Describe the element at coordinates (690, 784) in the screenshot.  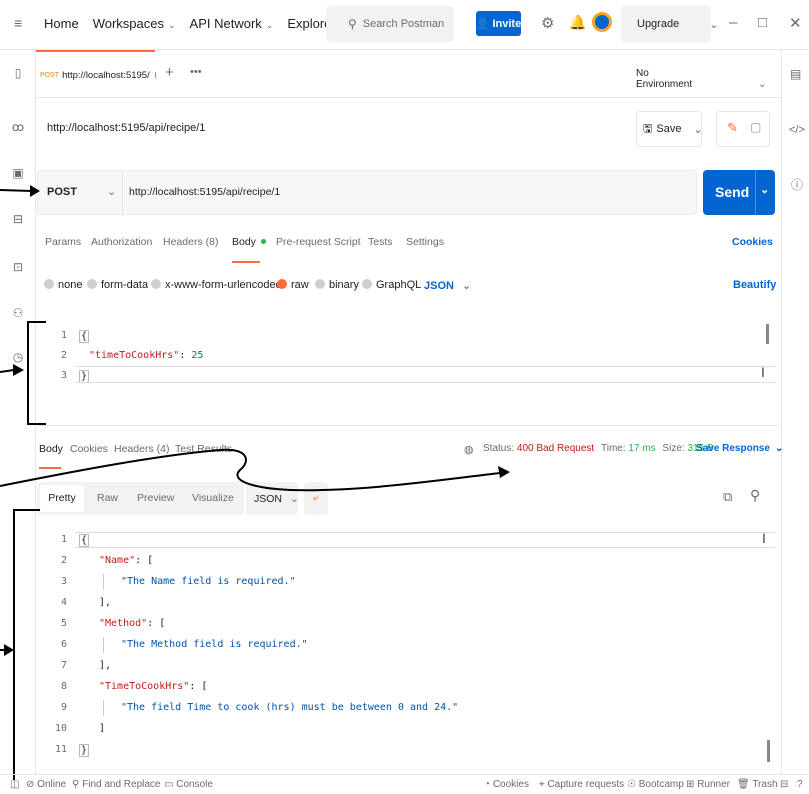
I see `runner-icon: ⊞` at that location.